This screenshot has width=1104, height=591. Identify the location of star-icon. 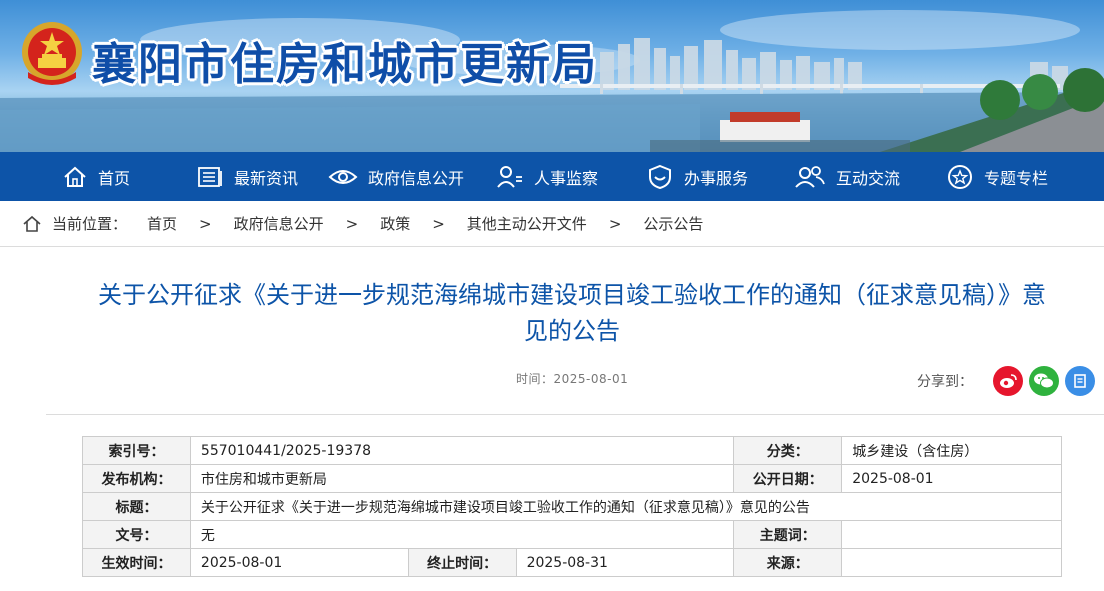
(960, 176).